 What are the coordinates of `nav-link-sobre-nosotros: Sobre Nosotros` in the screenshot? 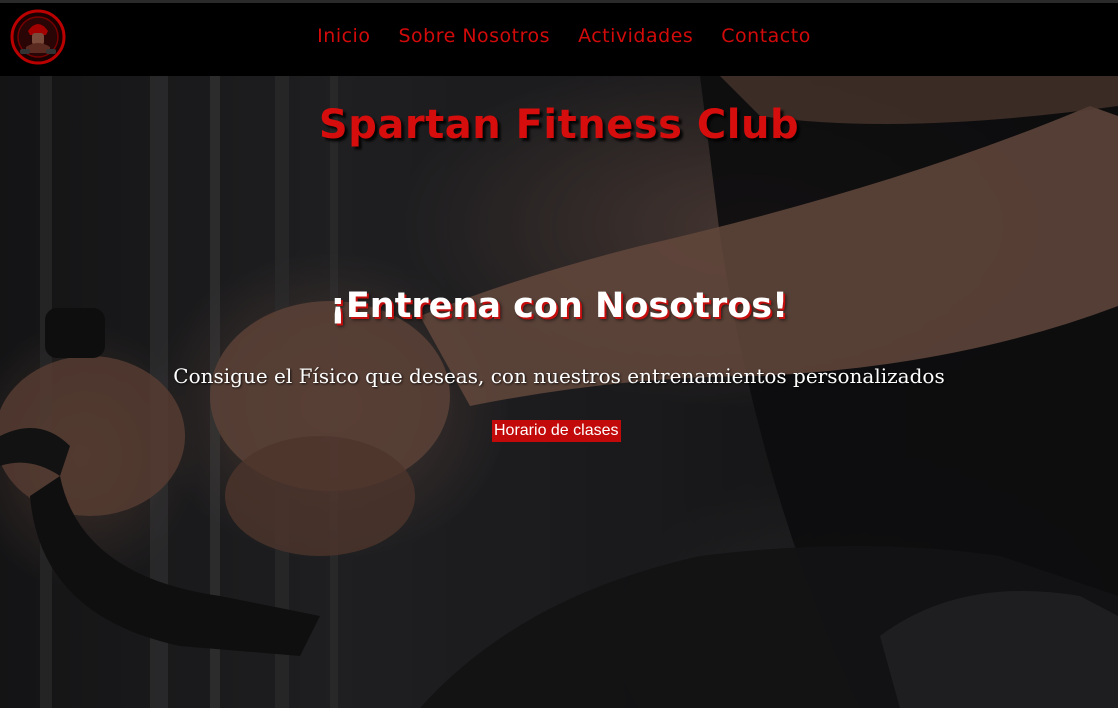 It's located at (474, 36).